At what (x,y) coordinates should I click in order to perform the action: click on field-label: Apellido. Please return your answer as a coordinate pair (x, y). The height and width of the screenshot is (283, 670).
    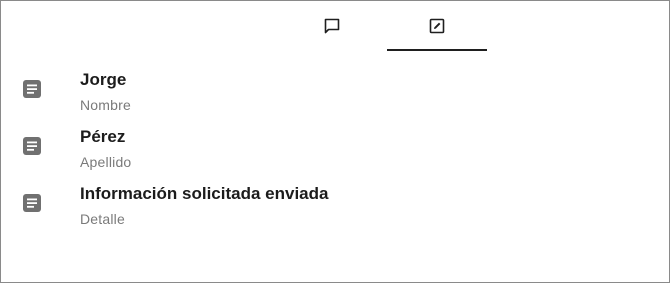
    Looking at the image, I should click on (106, 162).